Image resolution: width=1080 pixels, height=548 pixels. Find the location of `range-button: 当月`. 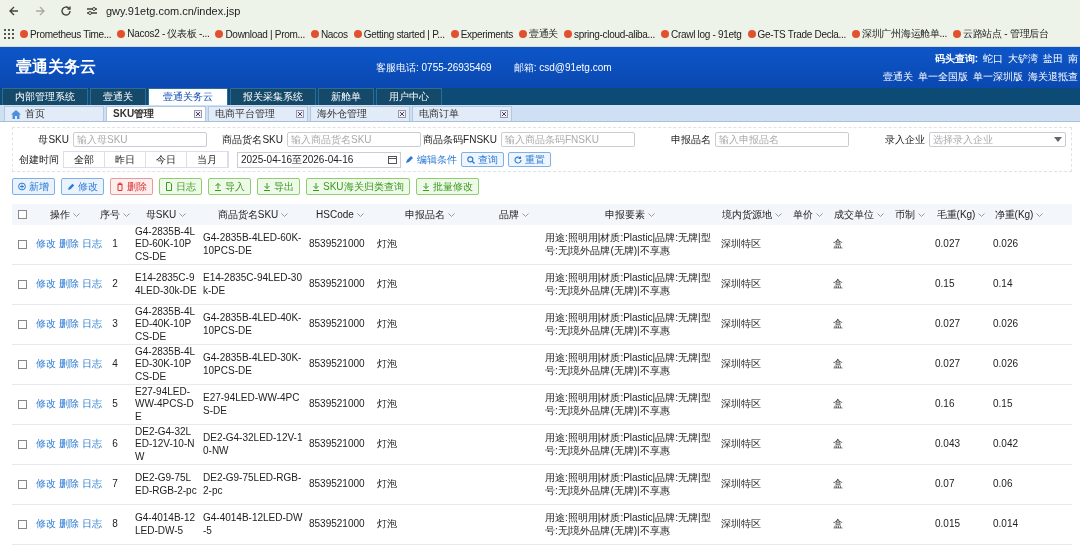

range-button: 当月 is located at coordinates (207, 159).